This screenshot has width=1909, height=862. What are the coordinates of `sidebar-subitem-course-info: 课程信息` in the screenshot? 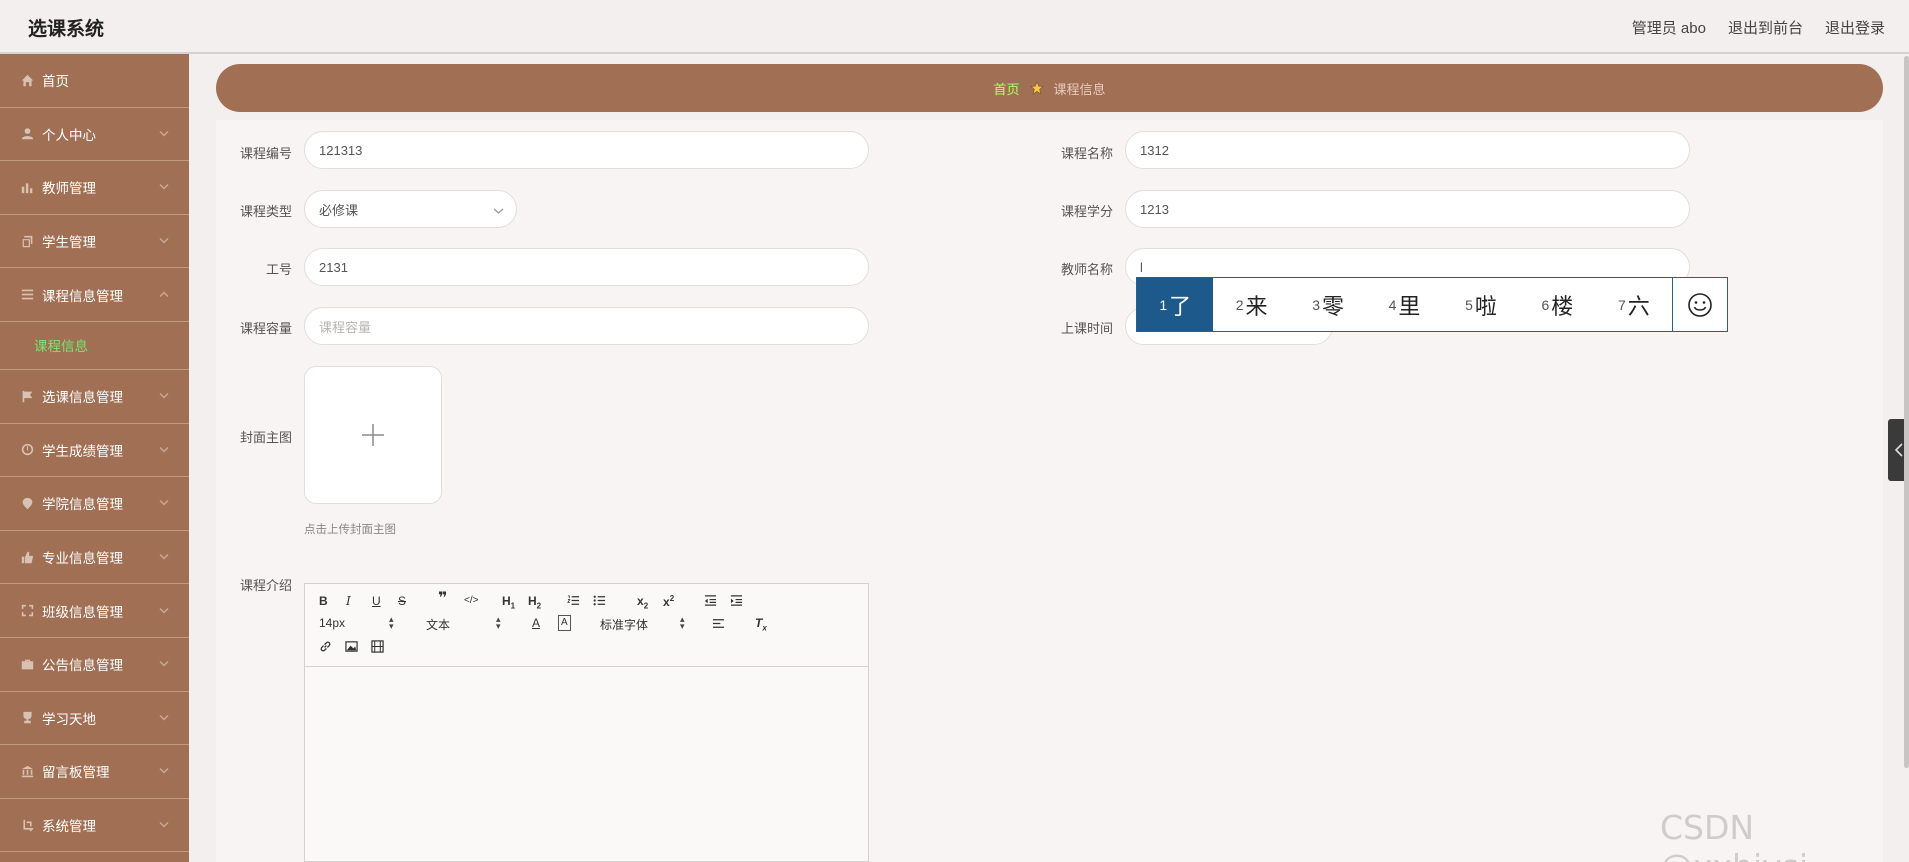 It's located at (94, 346).